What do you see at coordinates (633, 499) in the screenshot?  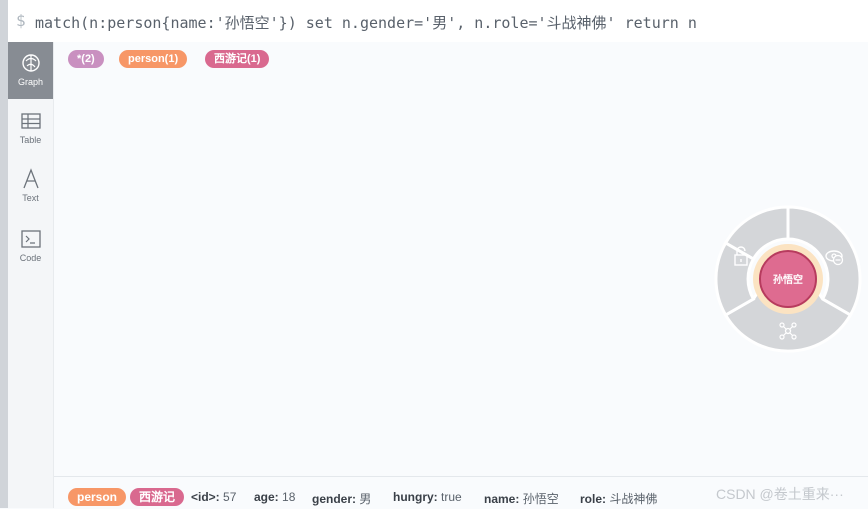 I see `prop-value: 斗战神佛` at bounding box center [633, 499].